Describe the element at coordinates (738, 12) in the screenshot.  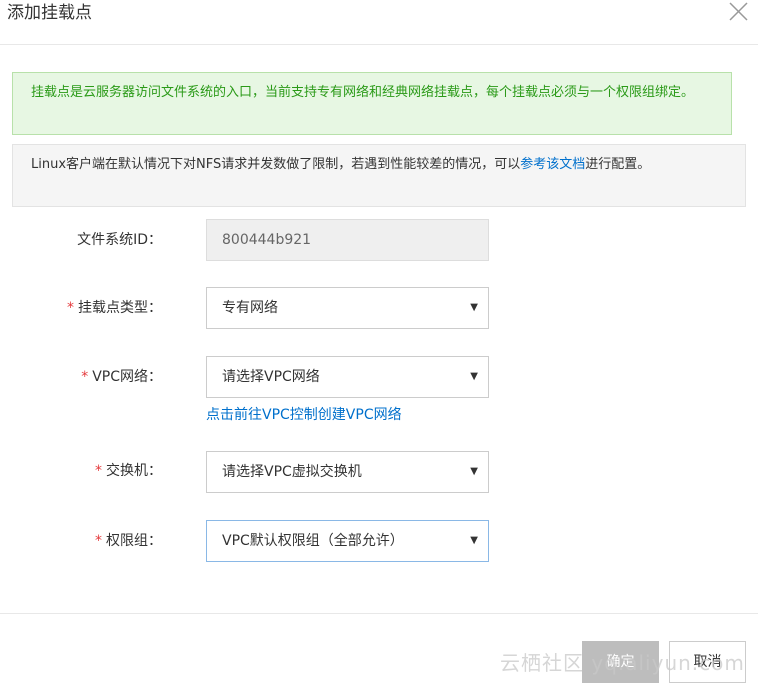
I see `close-icon` at that location.